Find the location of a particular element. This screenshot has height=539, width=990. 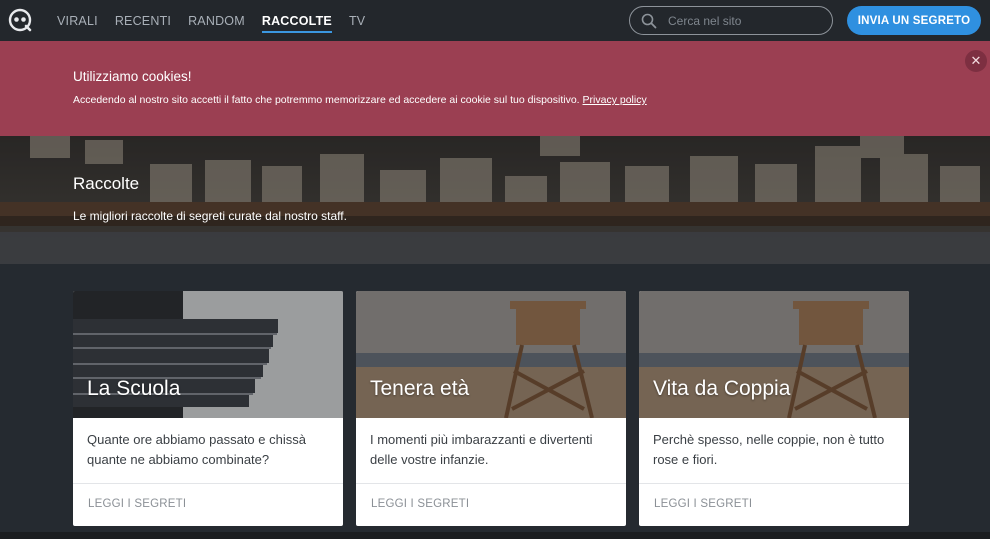

search-icon is located at coordinates (649, 21).